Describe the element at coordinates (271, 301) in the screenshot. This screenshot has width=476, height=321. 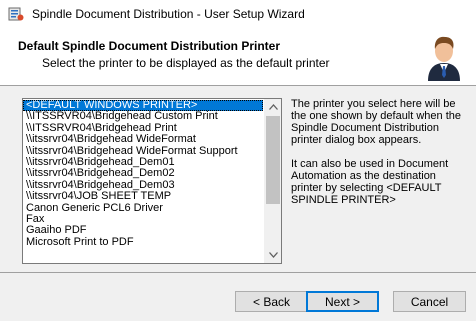
I see `back-button: < Back` at that location.